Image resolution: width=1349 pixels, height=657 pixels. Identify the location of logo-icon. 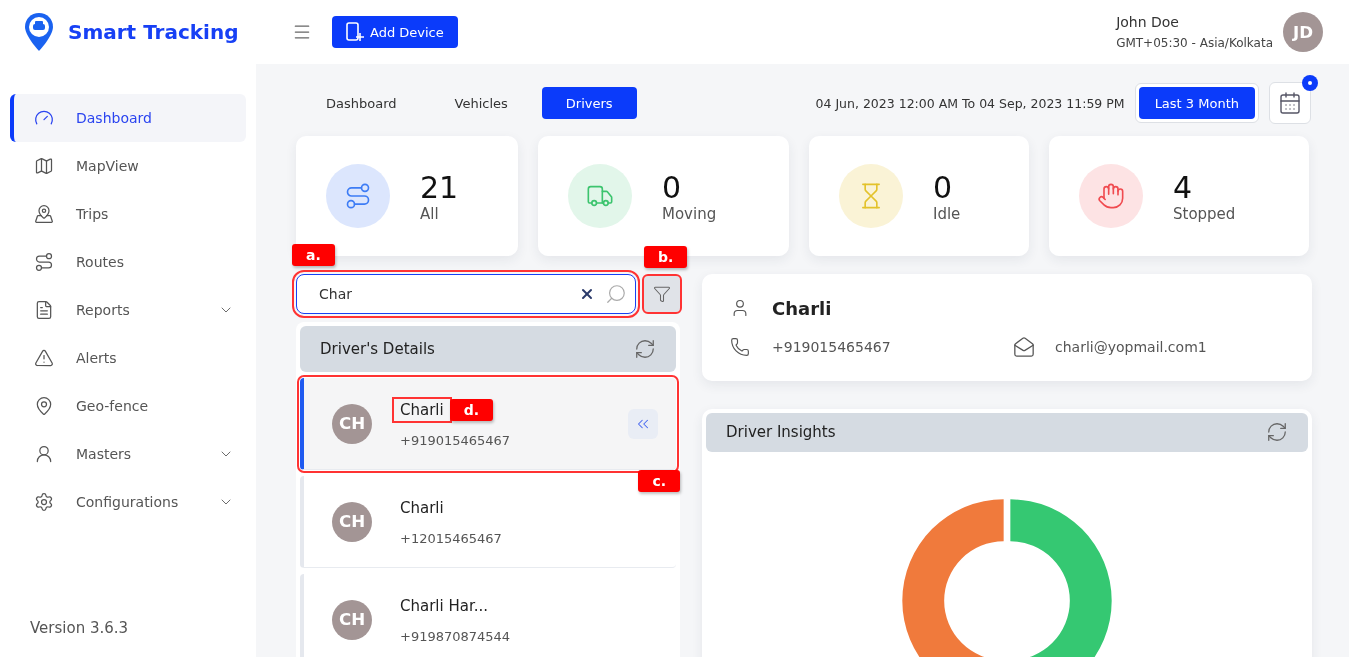
(39, 32).